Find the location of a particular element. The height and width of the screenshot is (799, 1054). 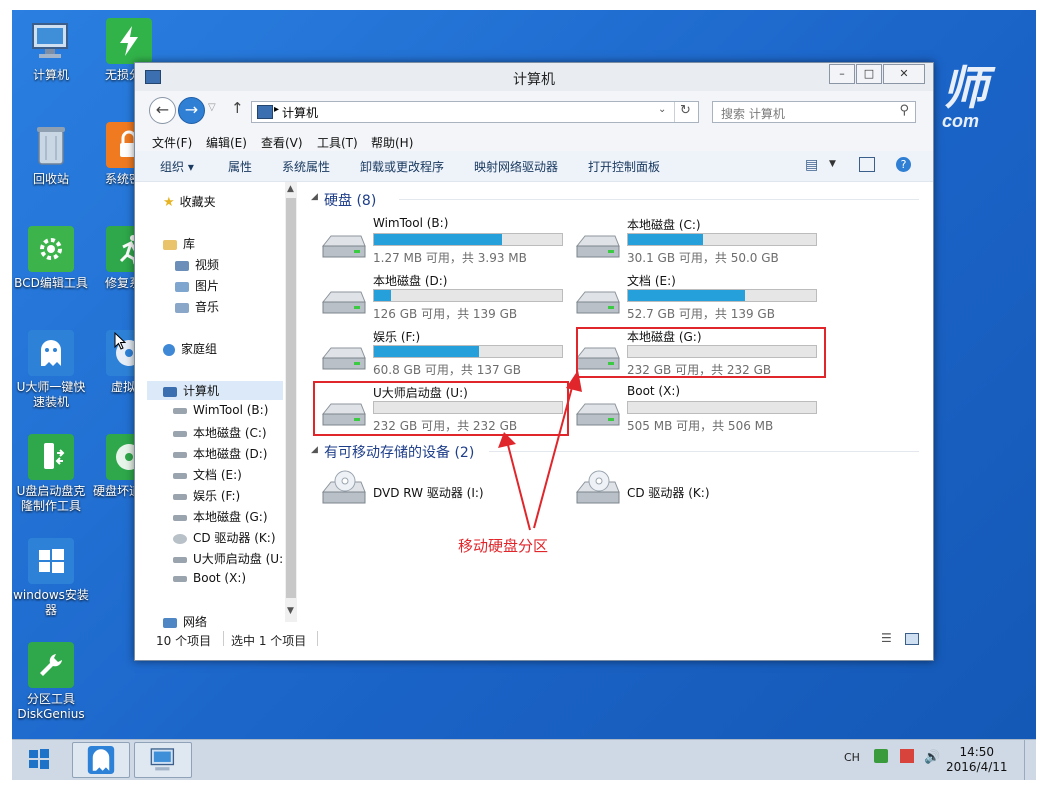

annotation-label: 移动硬盘分区 is located at coordinates (503, 546).